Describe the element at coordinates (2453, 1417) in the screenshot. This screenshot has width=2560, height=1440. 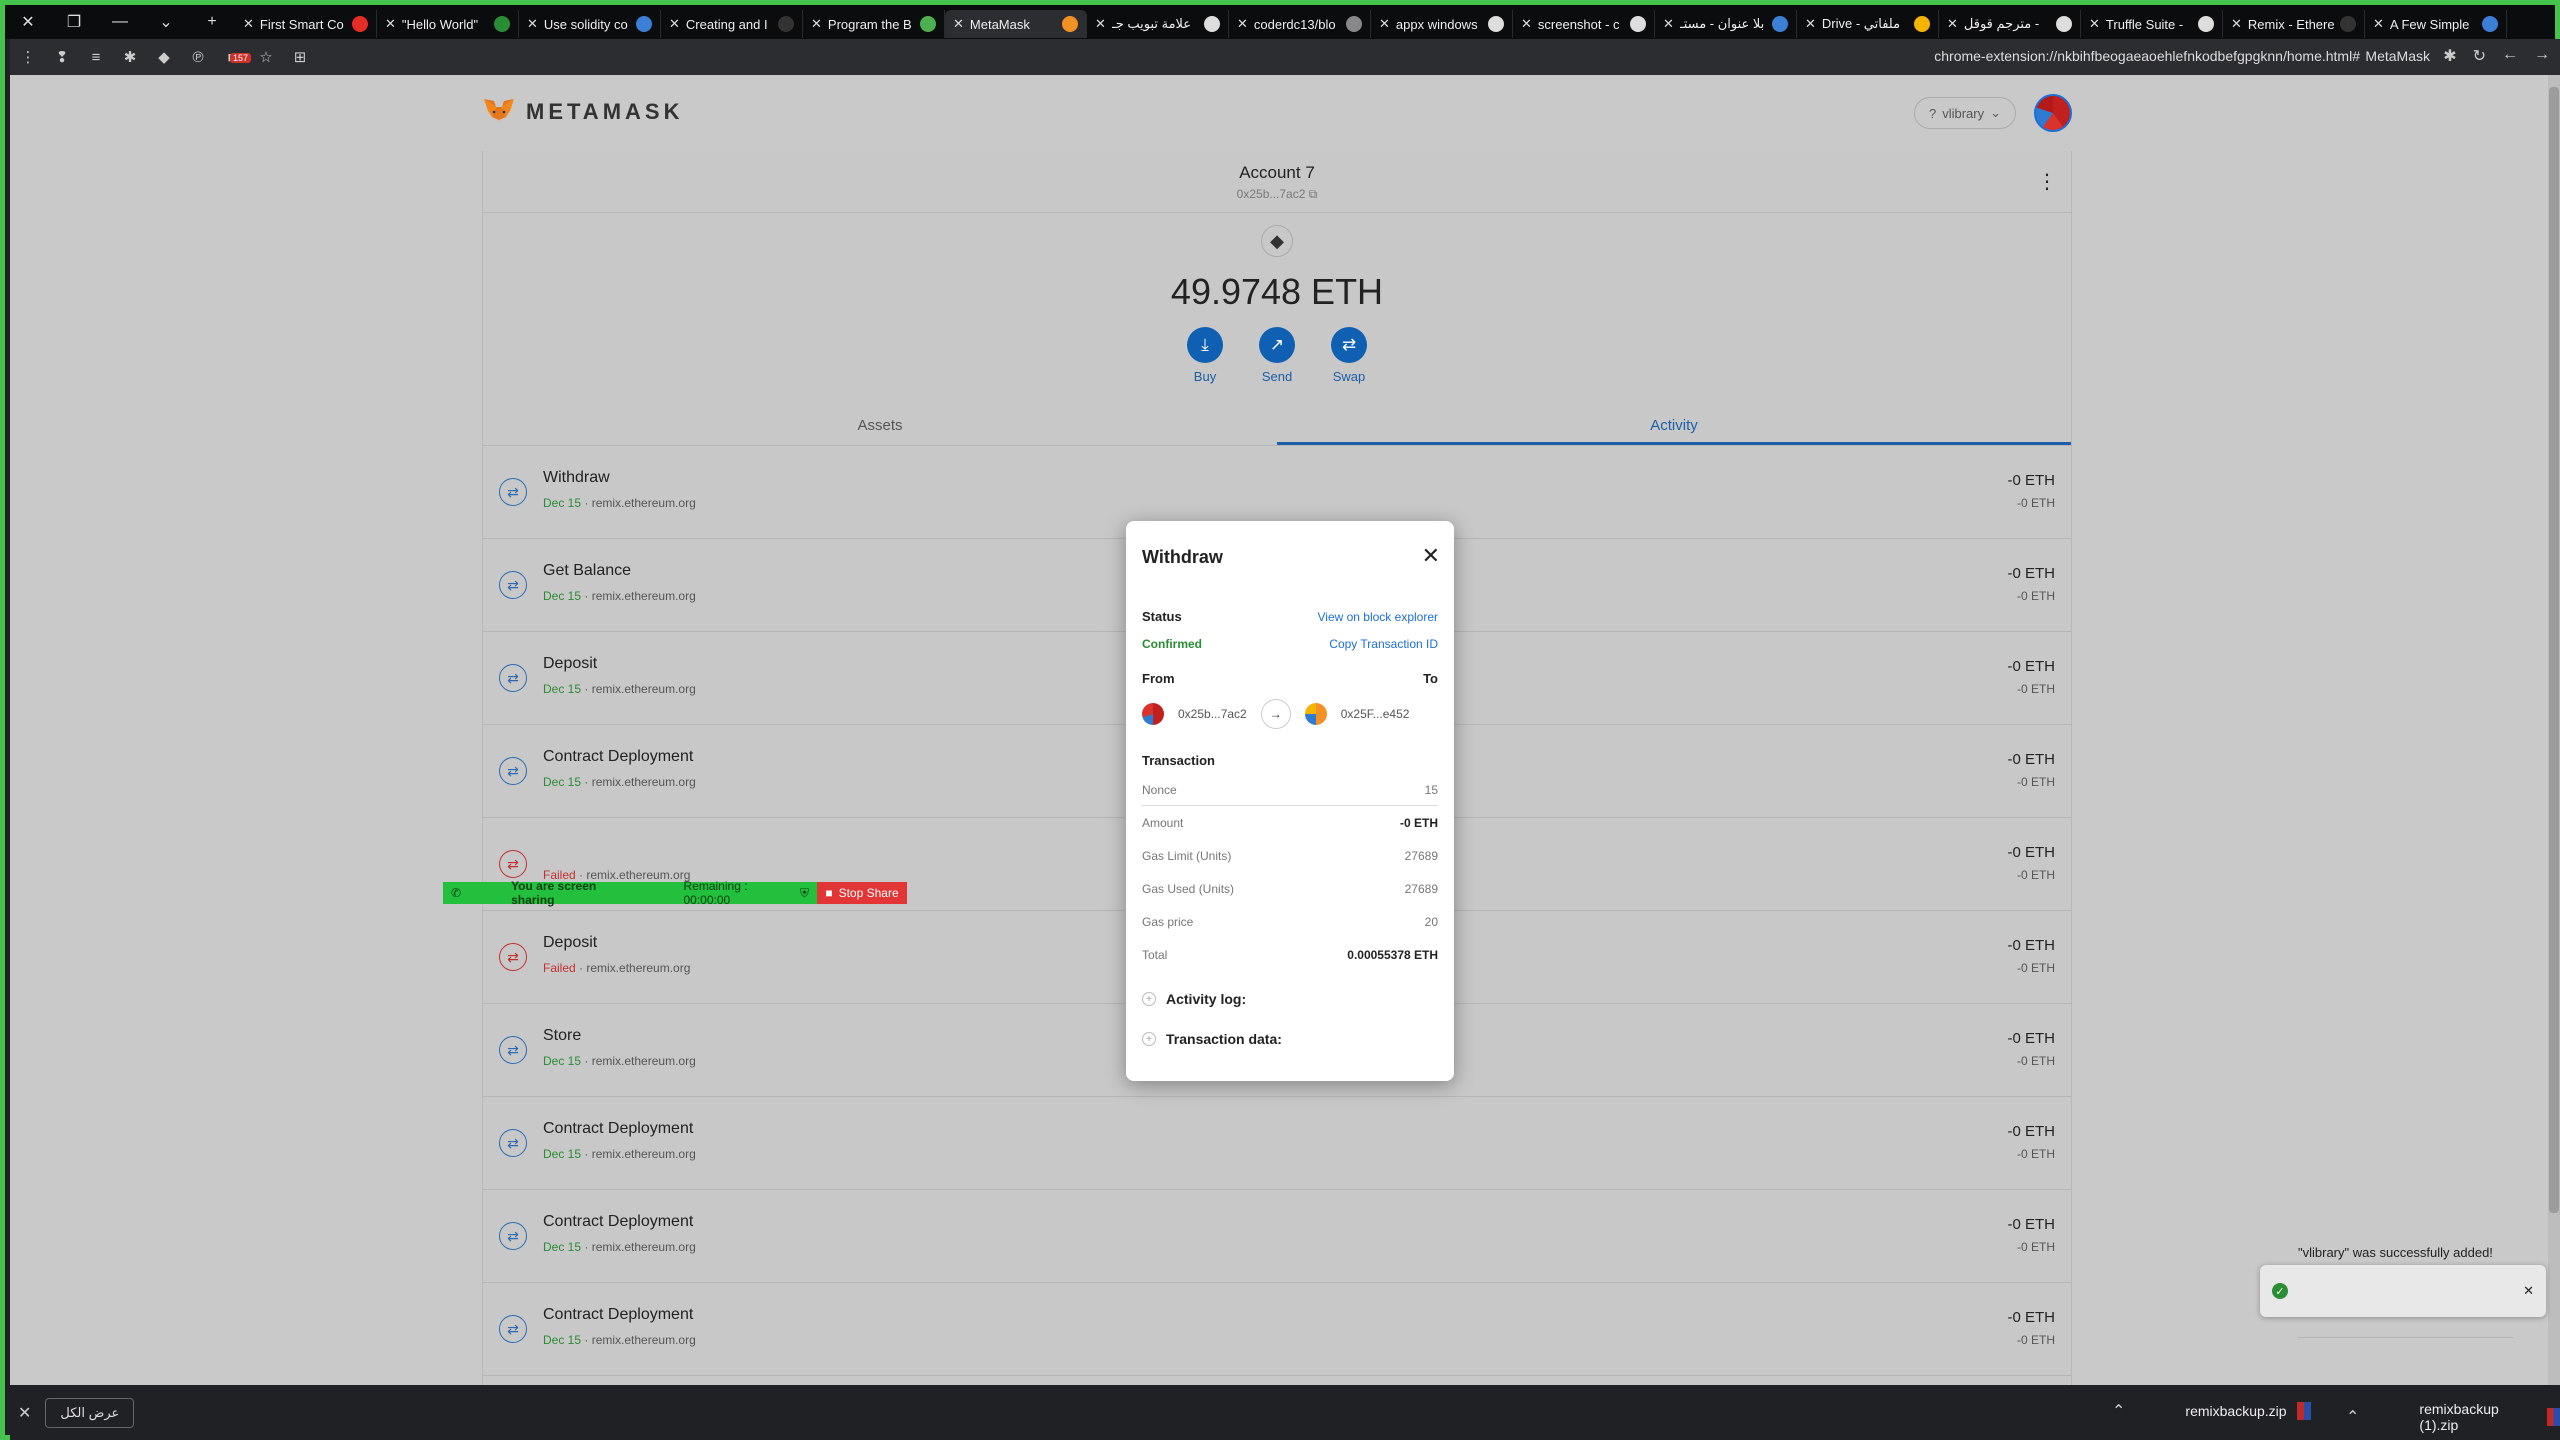
I see `download-item: ⌃ remixbackup (1).zip` at that location.